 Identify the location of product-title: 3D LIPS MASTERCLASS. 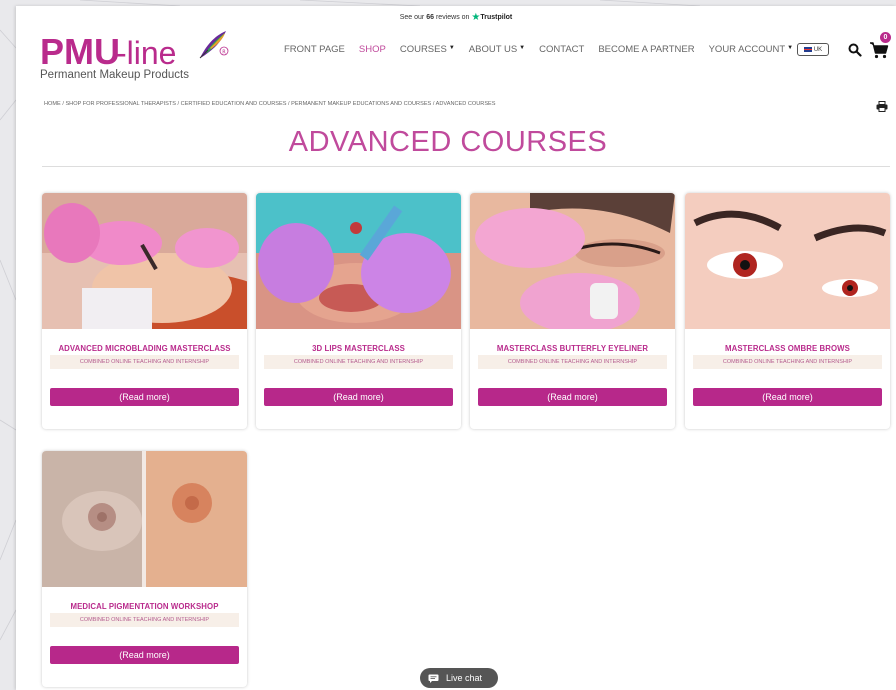
(358, 348).